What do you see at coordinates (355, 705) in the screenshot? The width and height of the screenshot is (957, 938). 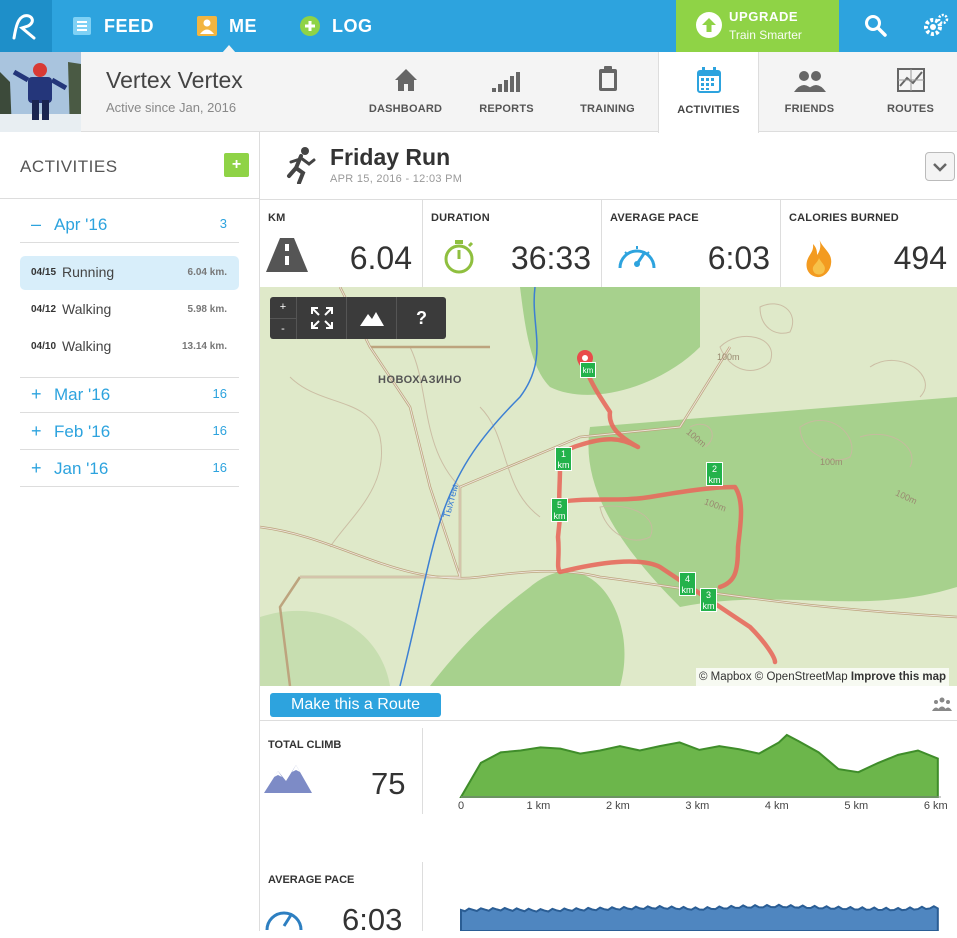 I see `make-route-button: Make this a Route` at bounding box center [355, 705].